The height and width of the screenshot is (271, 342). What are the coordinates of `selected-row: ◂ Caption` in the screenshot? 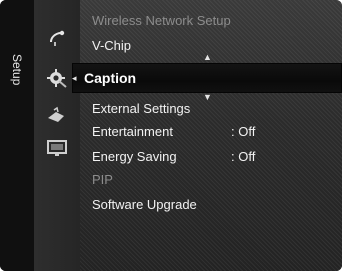 It's located at (207, 78).